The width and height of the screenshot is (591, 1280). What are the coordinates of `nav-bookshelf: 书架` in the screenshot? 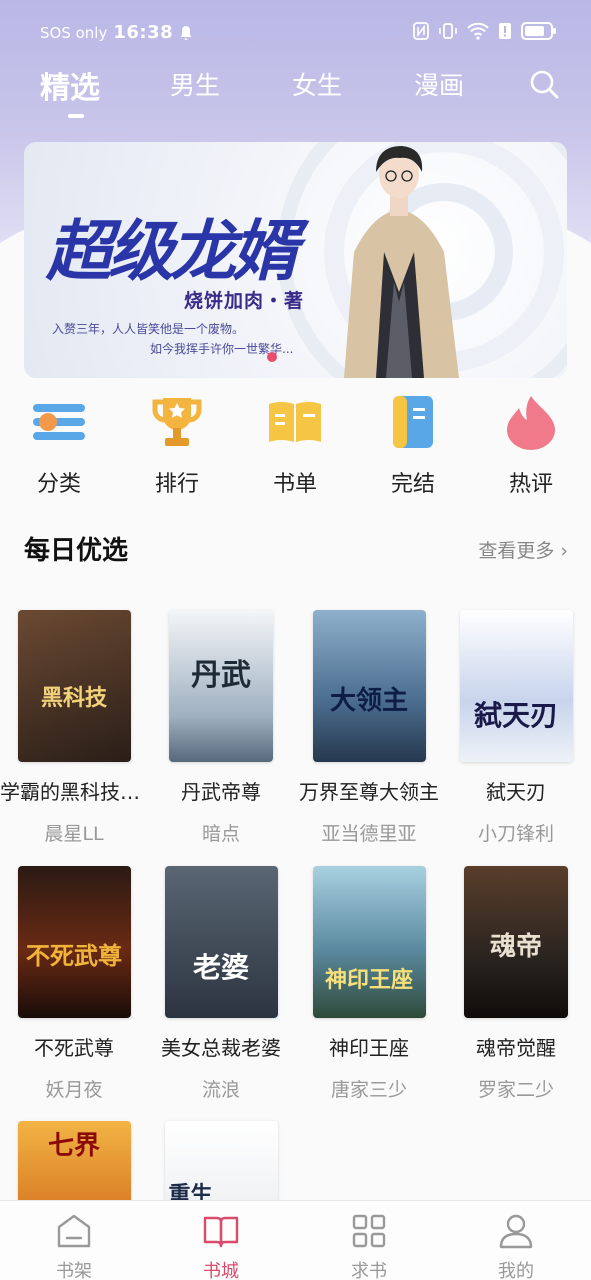 It's located at (74, 1246).